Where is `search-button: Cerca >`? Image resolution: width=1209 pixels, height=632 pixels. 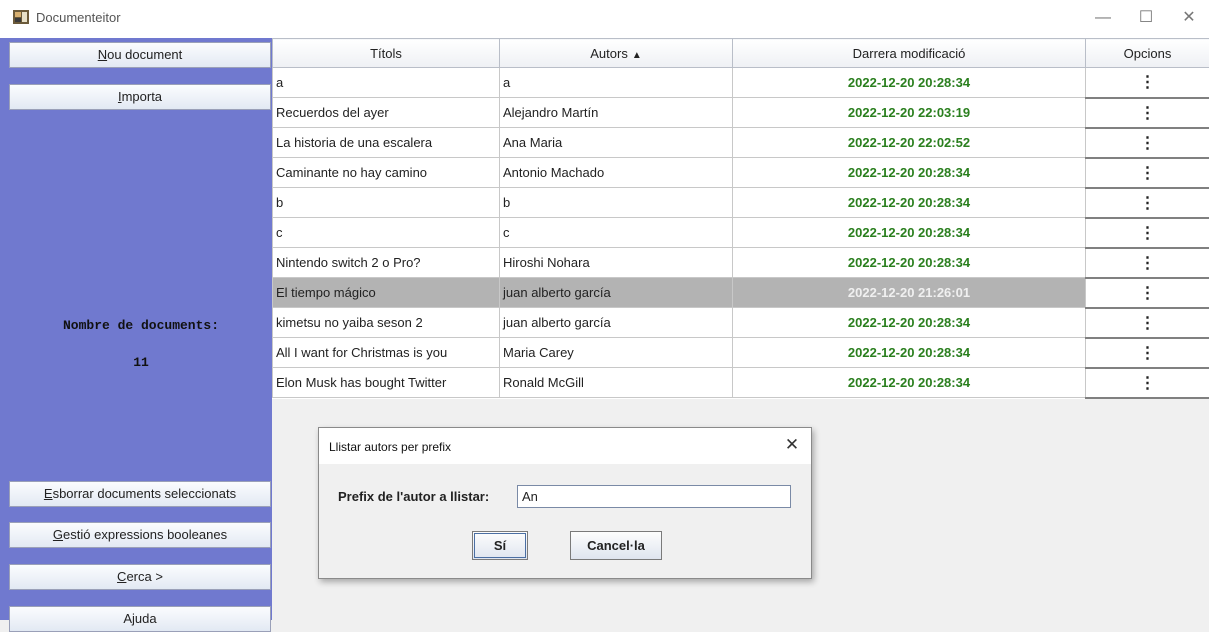 search-button: Cerca > is located at coordinates (140, 577).